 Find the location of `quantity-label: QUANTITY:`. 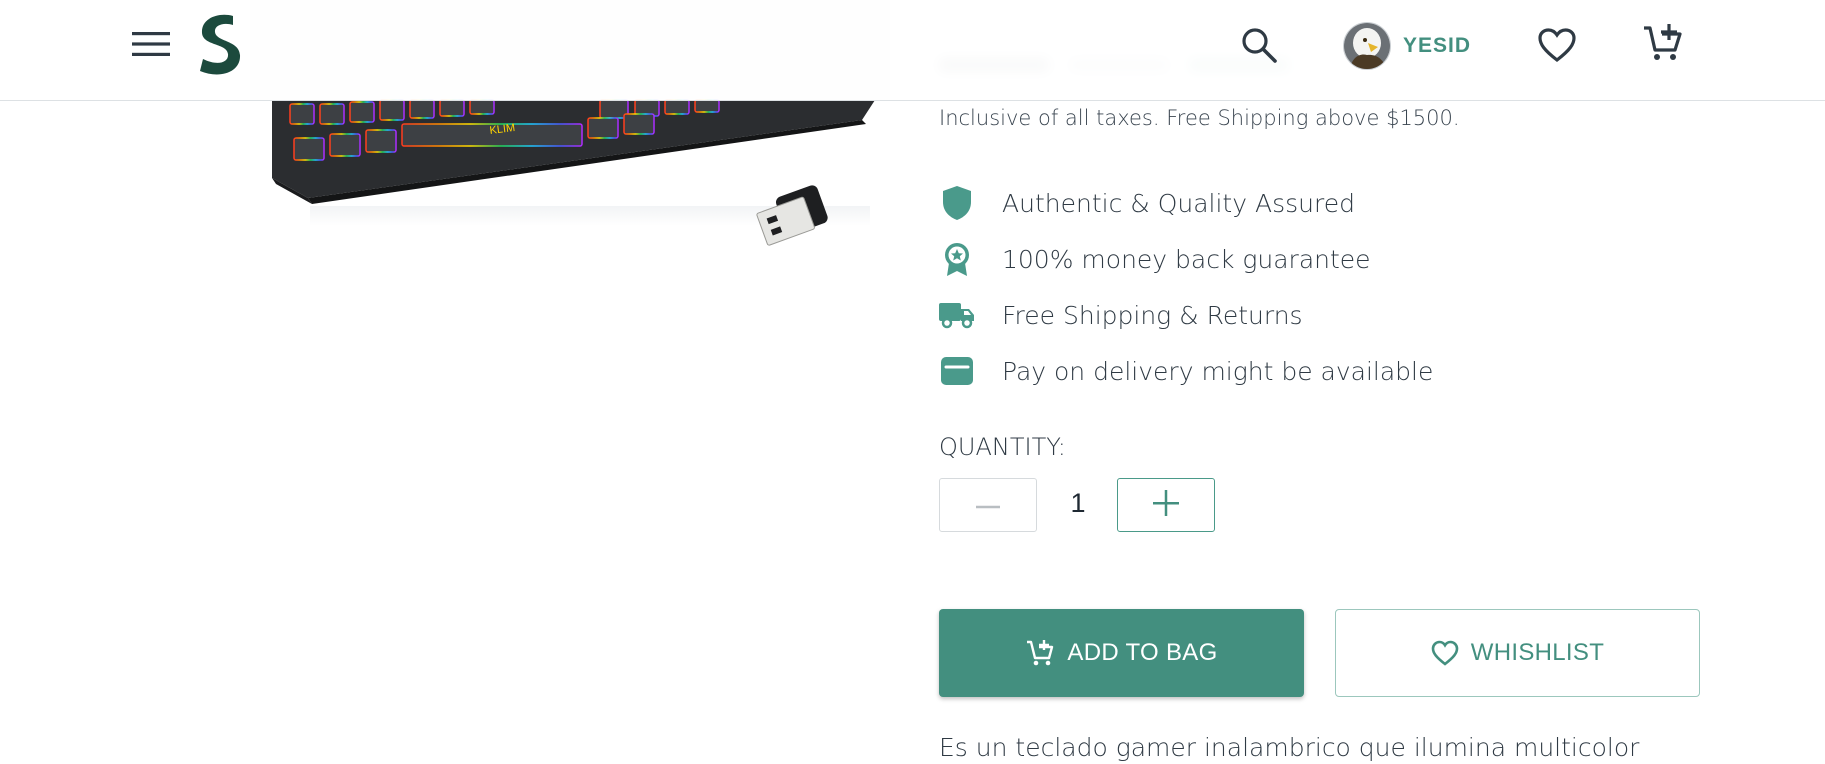

quantity-label: QUANTITY: is located at coordinates (1002, 447).